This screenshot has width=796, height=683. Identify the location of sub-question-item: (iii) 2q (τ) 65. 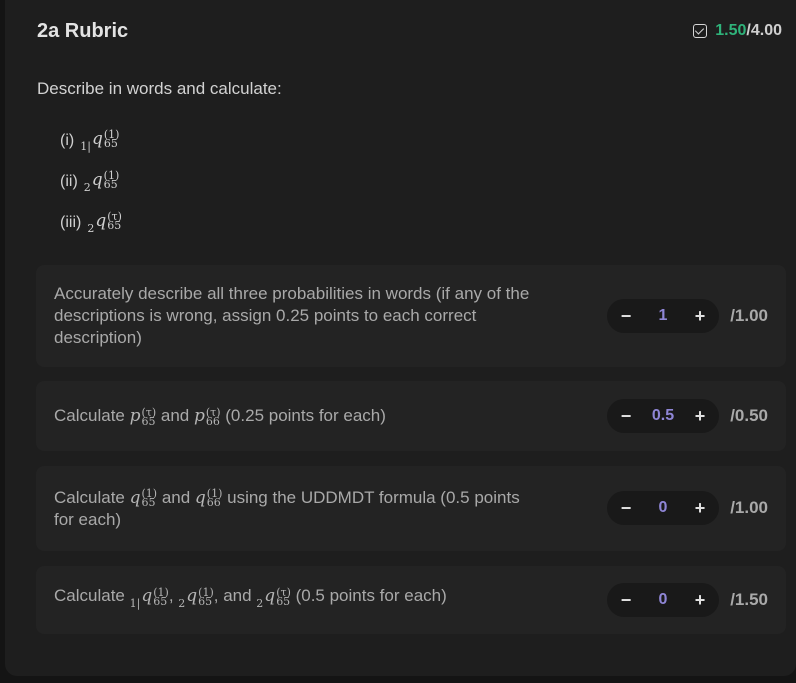
(91, 222).